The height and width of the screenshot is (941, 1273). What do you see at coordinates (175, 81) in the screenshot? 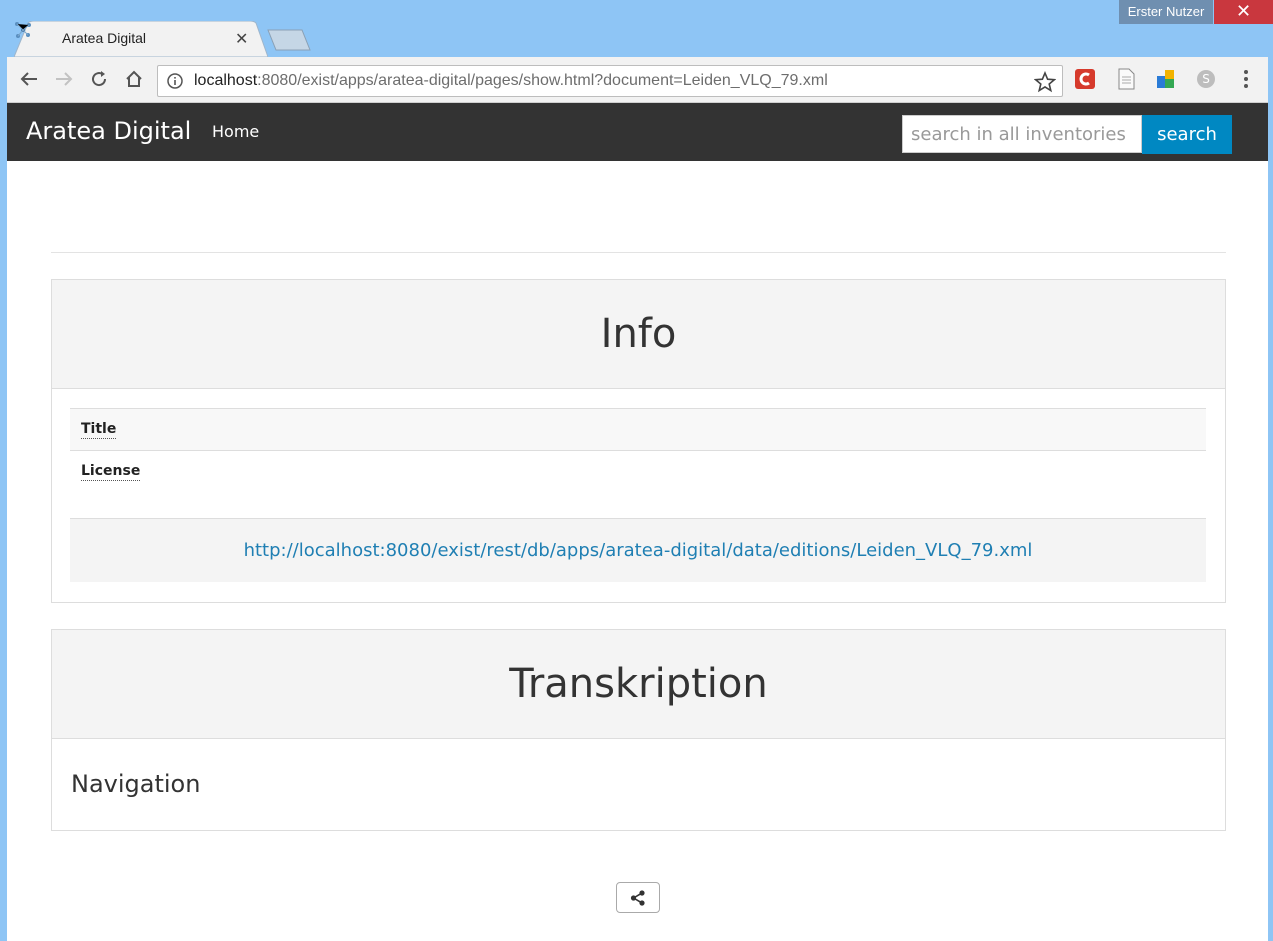
I see `info-icon` at bounding box center [175, 81].